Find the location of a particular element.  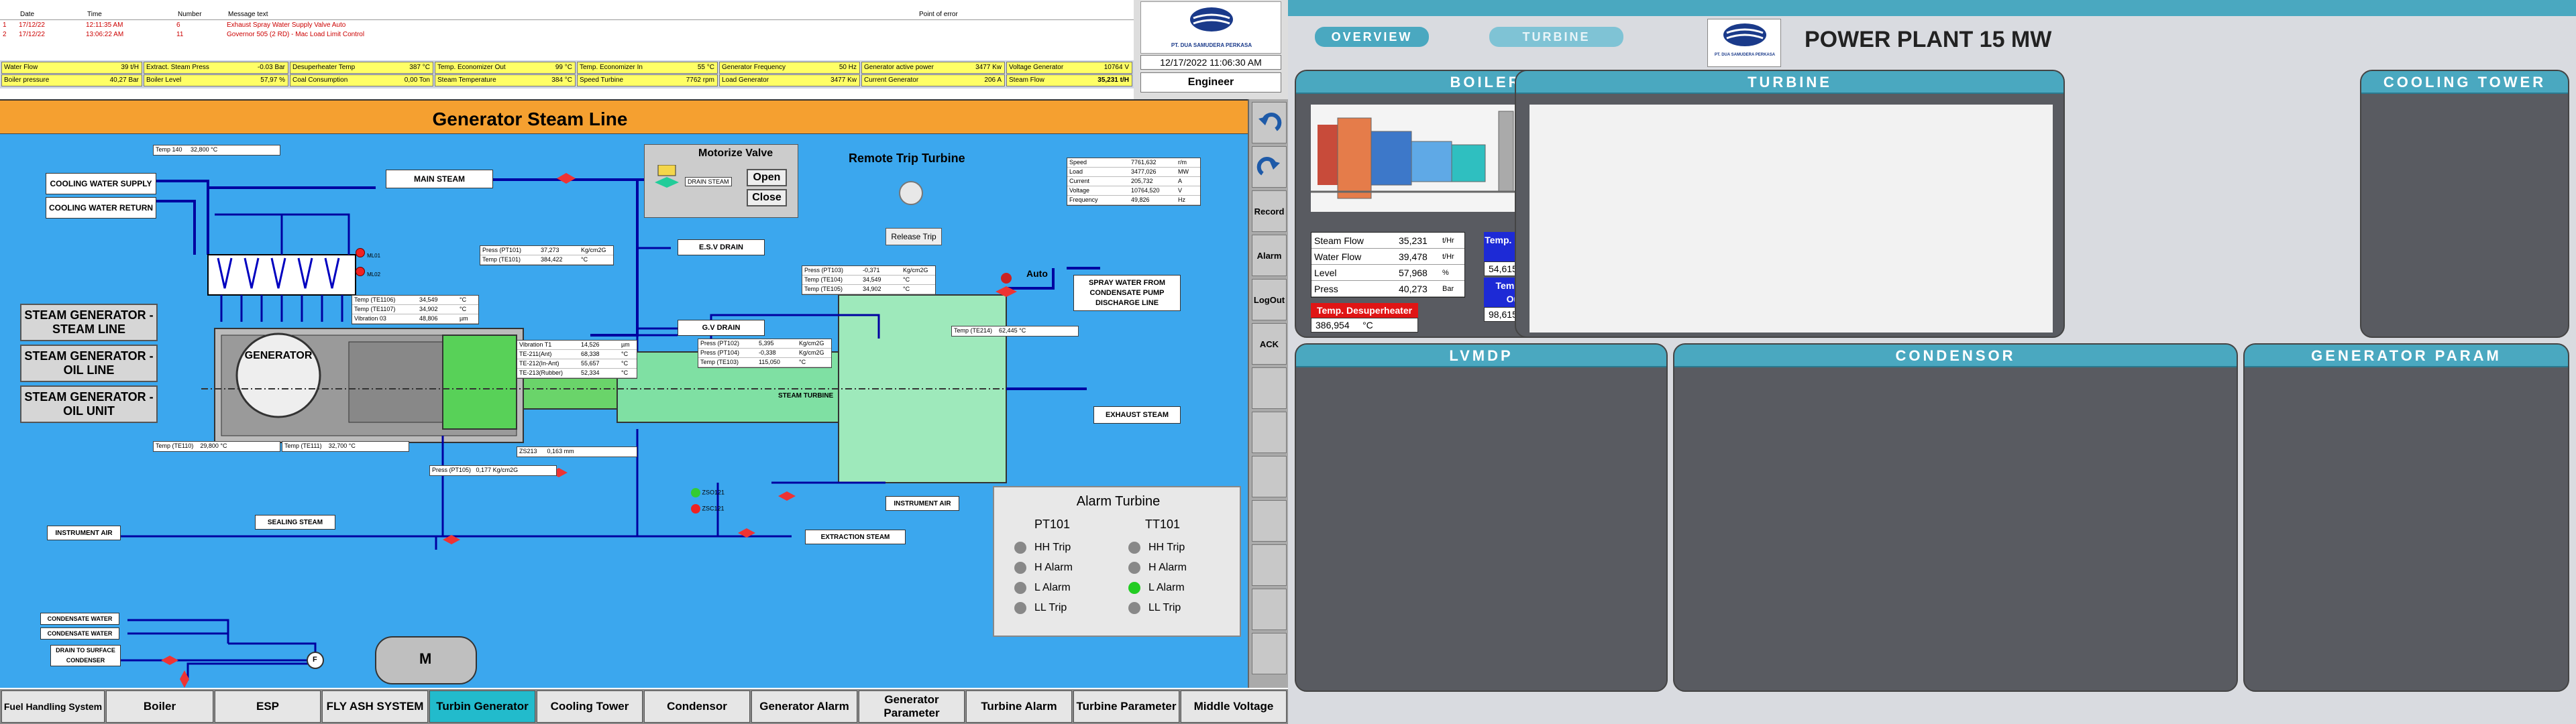

nav-fuel-handling: Fuel Handling System is located at coordinates (53, 707).